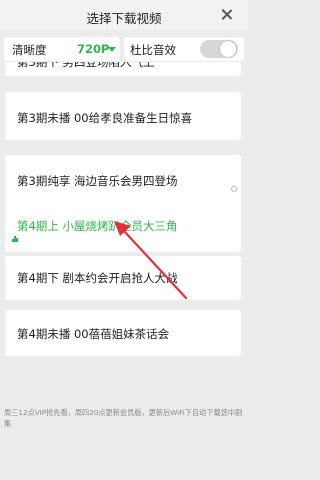 This screenshot has height=480, width=320. Describe the element at coordinates (124, 18) in the screenshot. I see `page-title: 选择下载视频` at that location.